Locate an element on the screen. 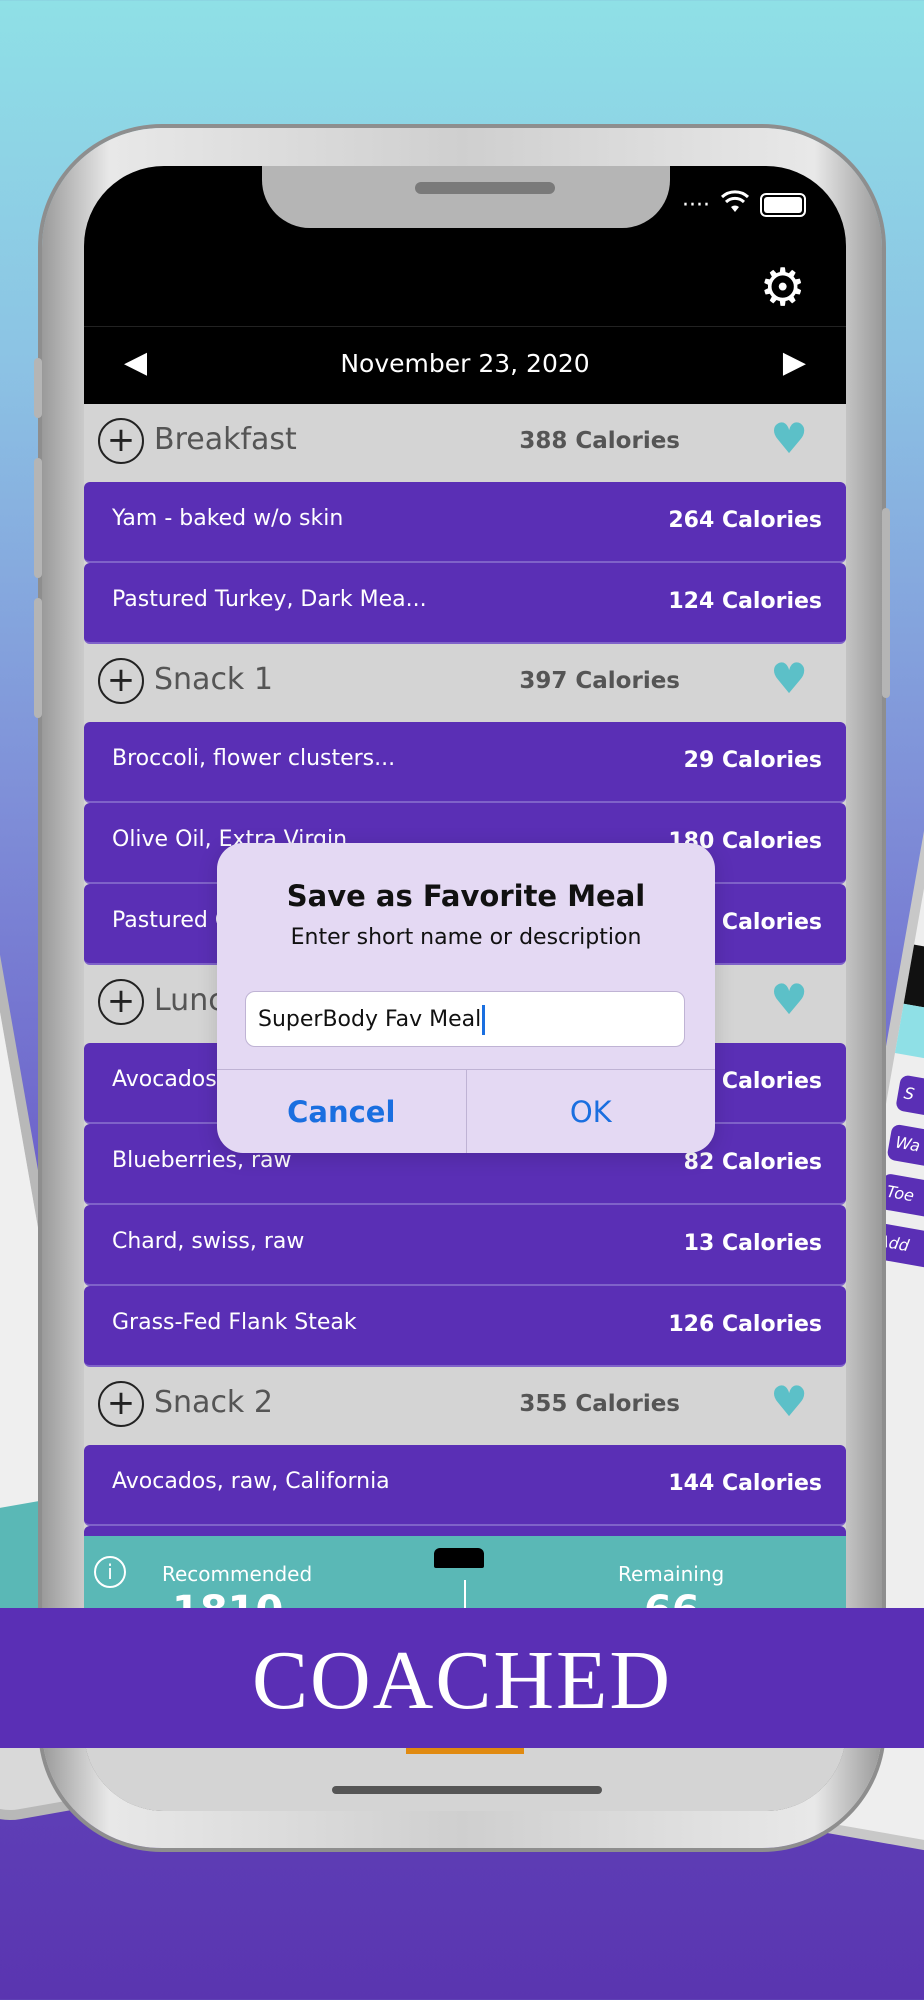 The height and width of the screenshot is (2000, 924). food-calories: 13 Calories is located at coordinates (752, 1243).